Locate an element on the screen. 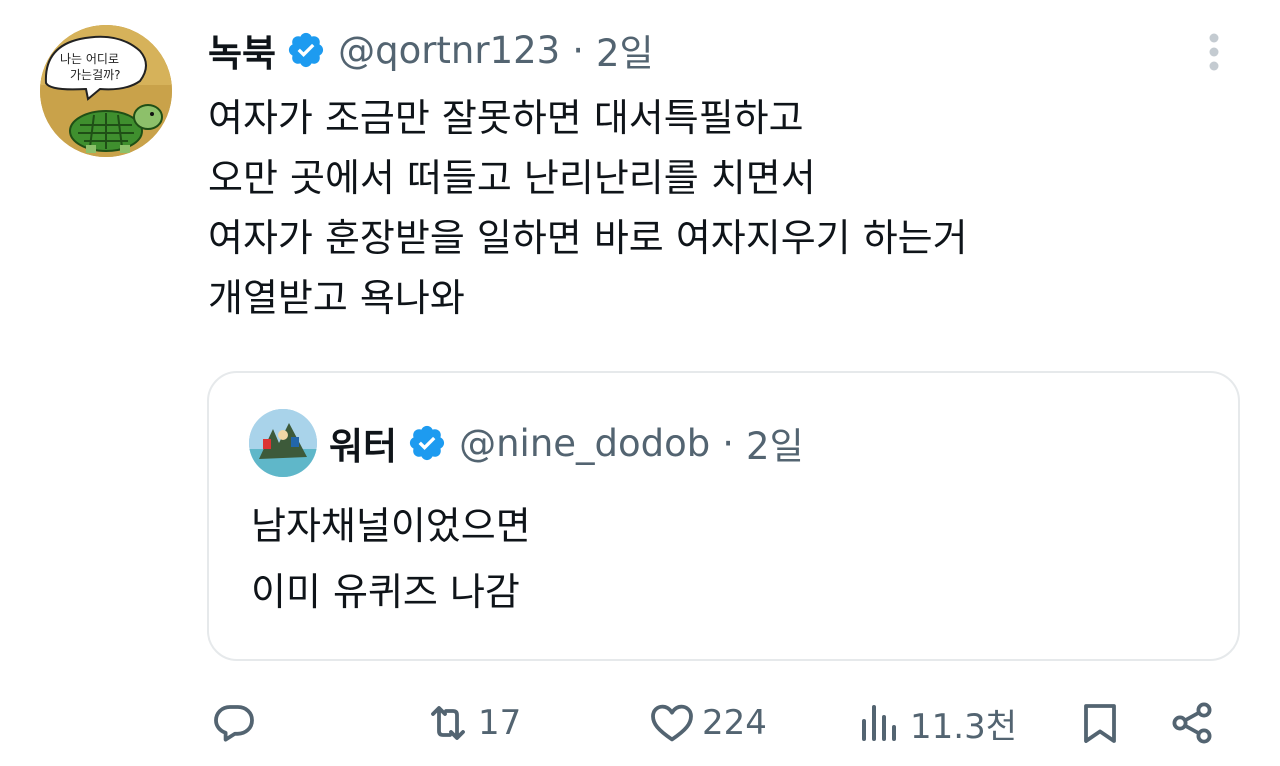  views-button: 11.3천 is located at coordinates (936, 723).